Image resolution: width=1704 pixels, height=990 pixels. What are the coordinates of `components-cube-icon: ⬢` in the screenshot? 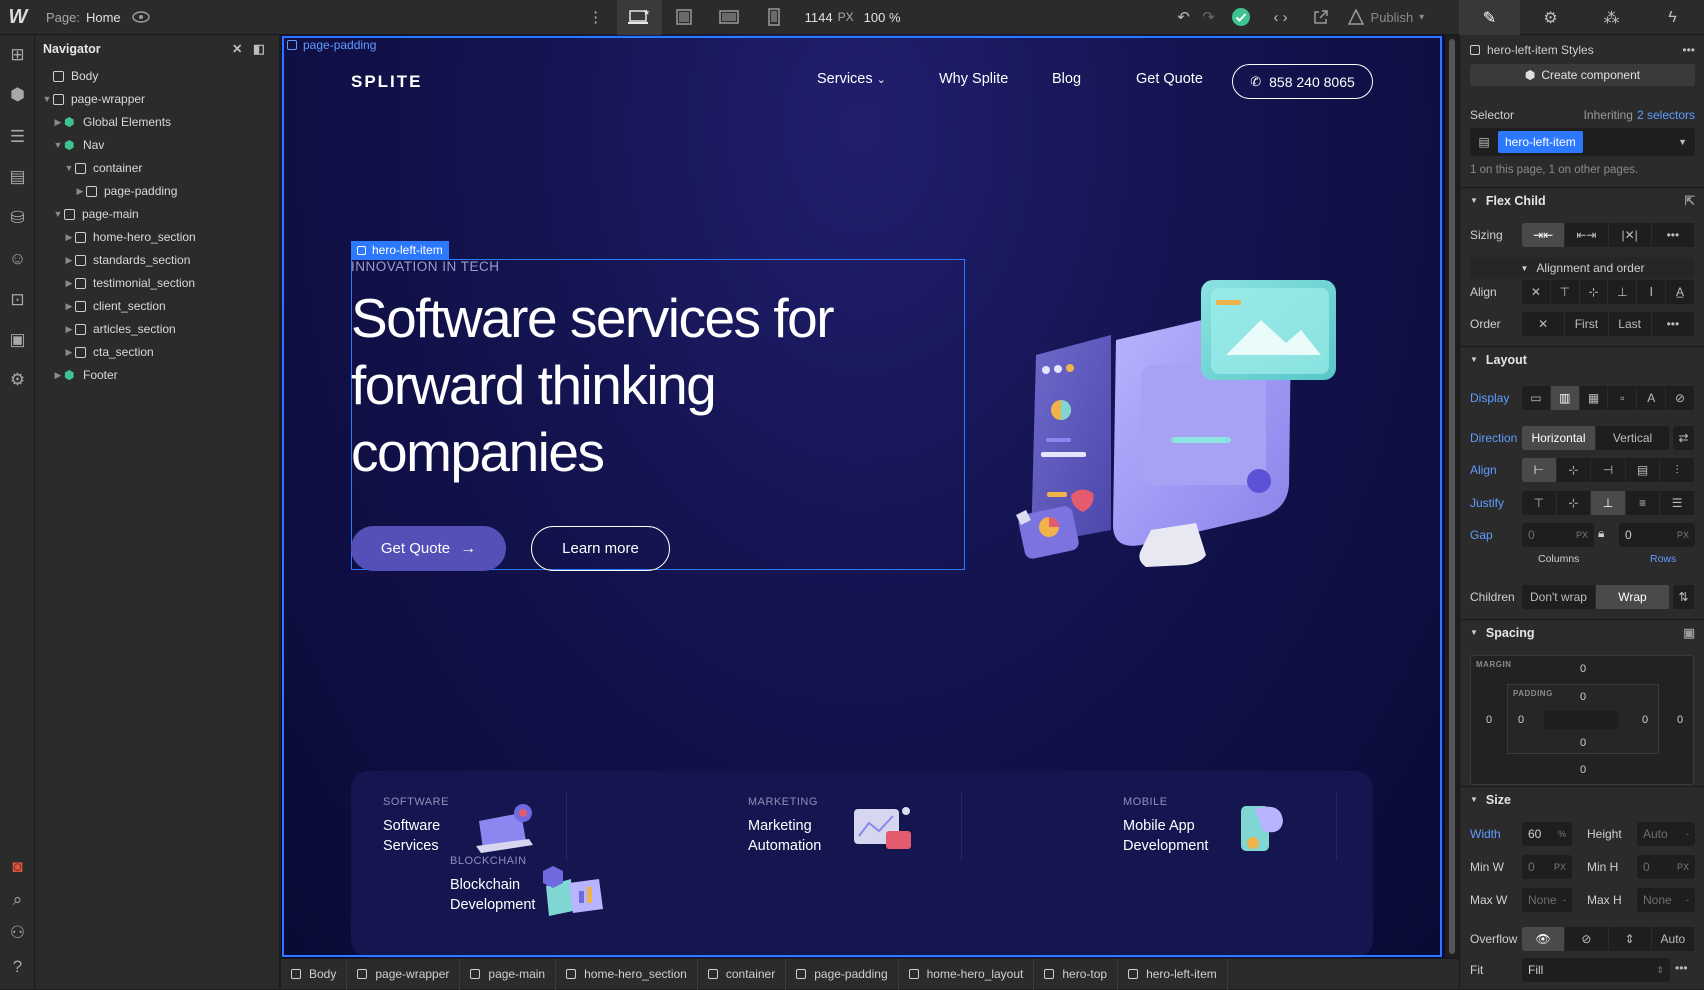 It's located at (17, 95).